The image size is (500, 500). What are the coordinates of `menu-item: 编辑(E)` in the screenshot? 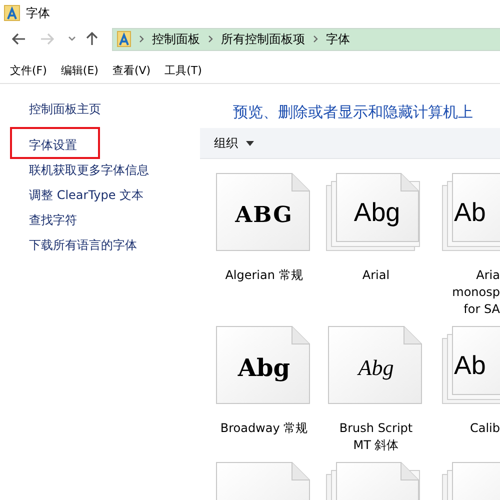 It's located at (79, 70).